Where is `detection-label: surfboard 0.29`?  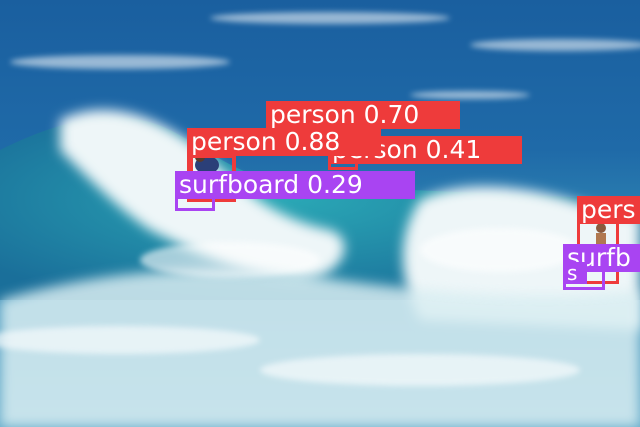 detection-label: surfboard 0.29 is located at coordinates (295, 185).